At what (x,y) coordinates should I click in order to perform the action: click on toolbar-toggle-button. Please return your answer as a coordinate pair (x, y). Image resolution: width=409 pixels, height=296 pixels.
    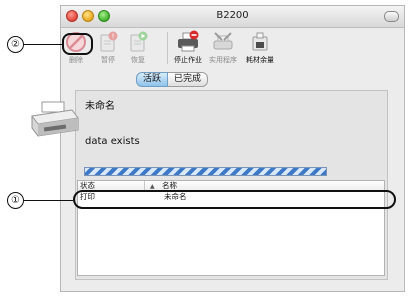
    Looking at the image, I should click on (391, 16).